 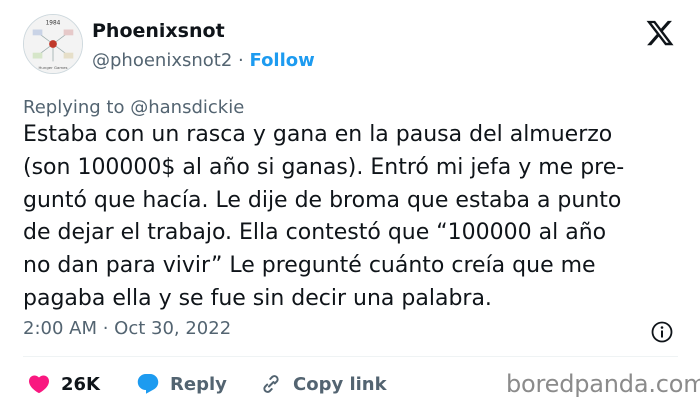 What do you see at coordinates (74, 107) in the screenshot?
I see `reply-prefix: Replying to` at bounding box center [74, 107].